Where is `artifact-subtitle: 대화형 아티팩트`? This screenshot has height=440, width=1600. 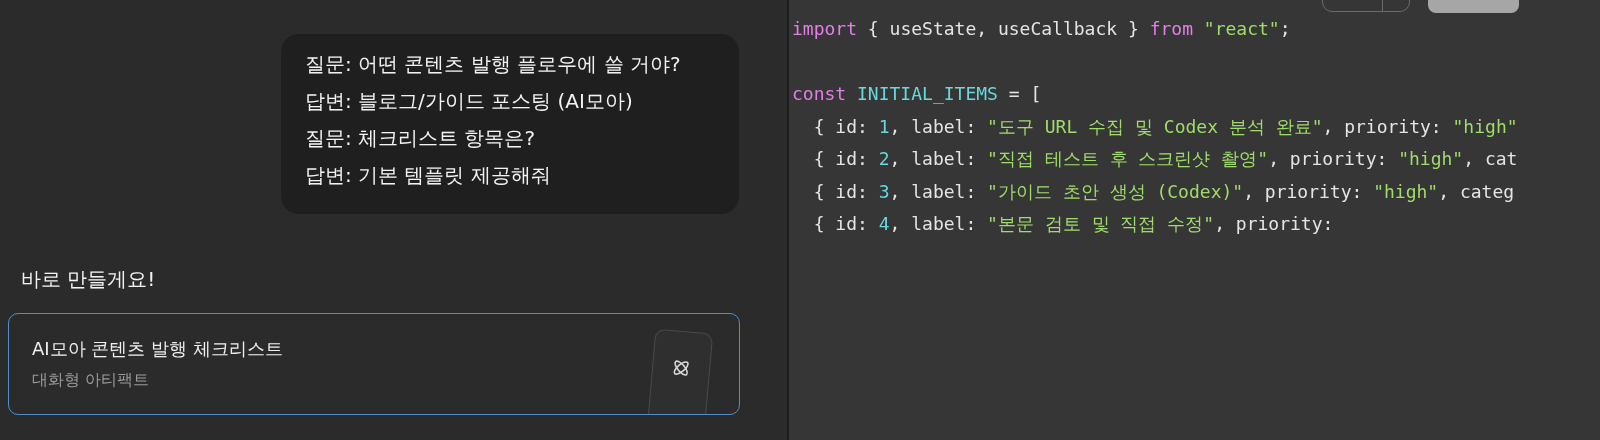
artifact-subtitle: 대화형 아티팩트 is located at coordinates (91, 380).